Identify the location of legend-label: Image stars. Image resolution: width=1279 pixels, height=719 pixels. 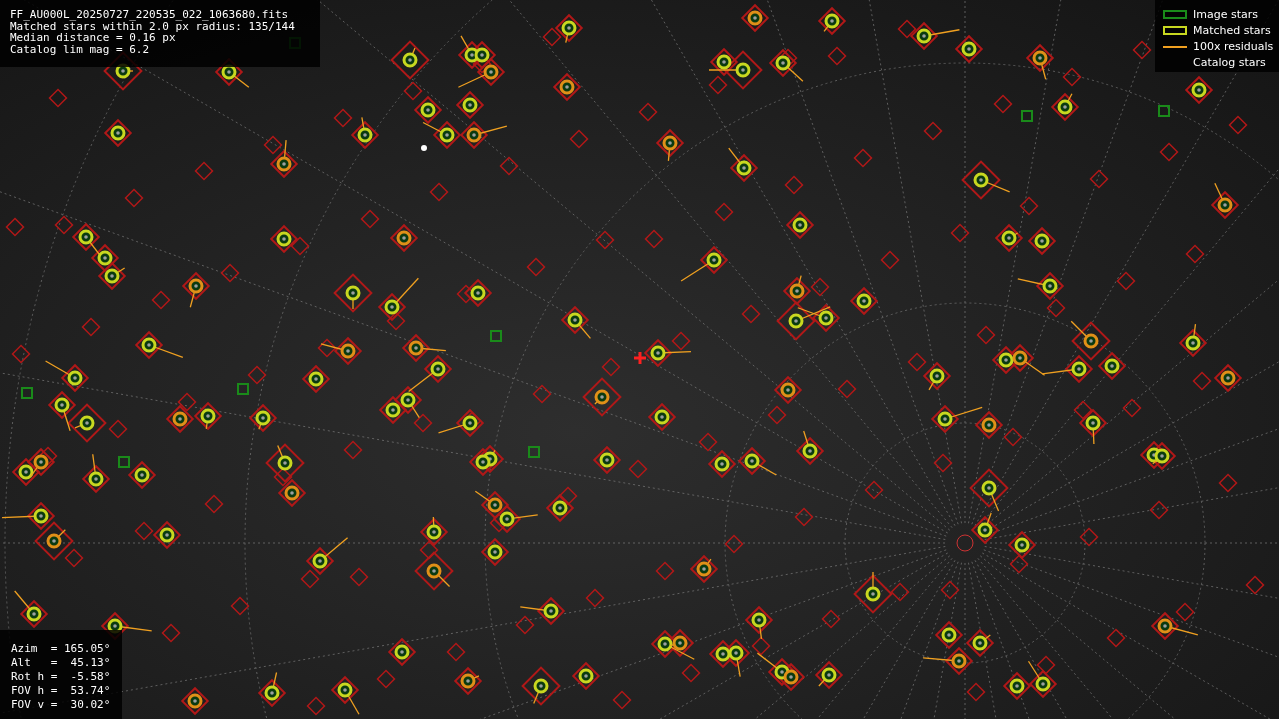
(1225, 14).